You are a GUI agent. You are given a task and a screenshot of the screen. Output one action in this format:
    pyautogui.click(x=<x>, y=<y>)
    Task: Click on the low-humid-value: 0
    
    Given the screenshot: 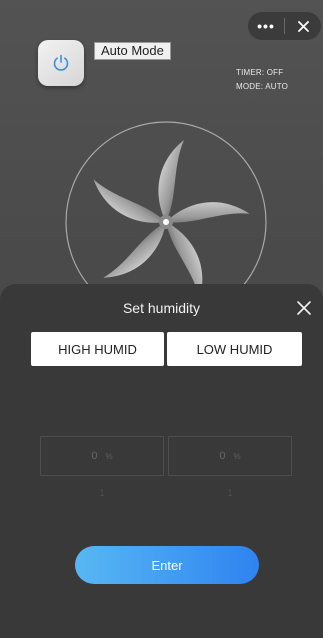 What is the action you would take?
    pyautogui.click(x=222, y=456)
    